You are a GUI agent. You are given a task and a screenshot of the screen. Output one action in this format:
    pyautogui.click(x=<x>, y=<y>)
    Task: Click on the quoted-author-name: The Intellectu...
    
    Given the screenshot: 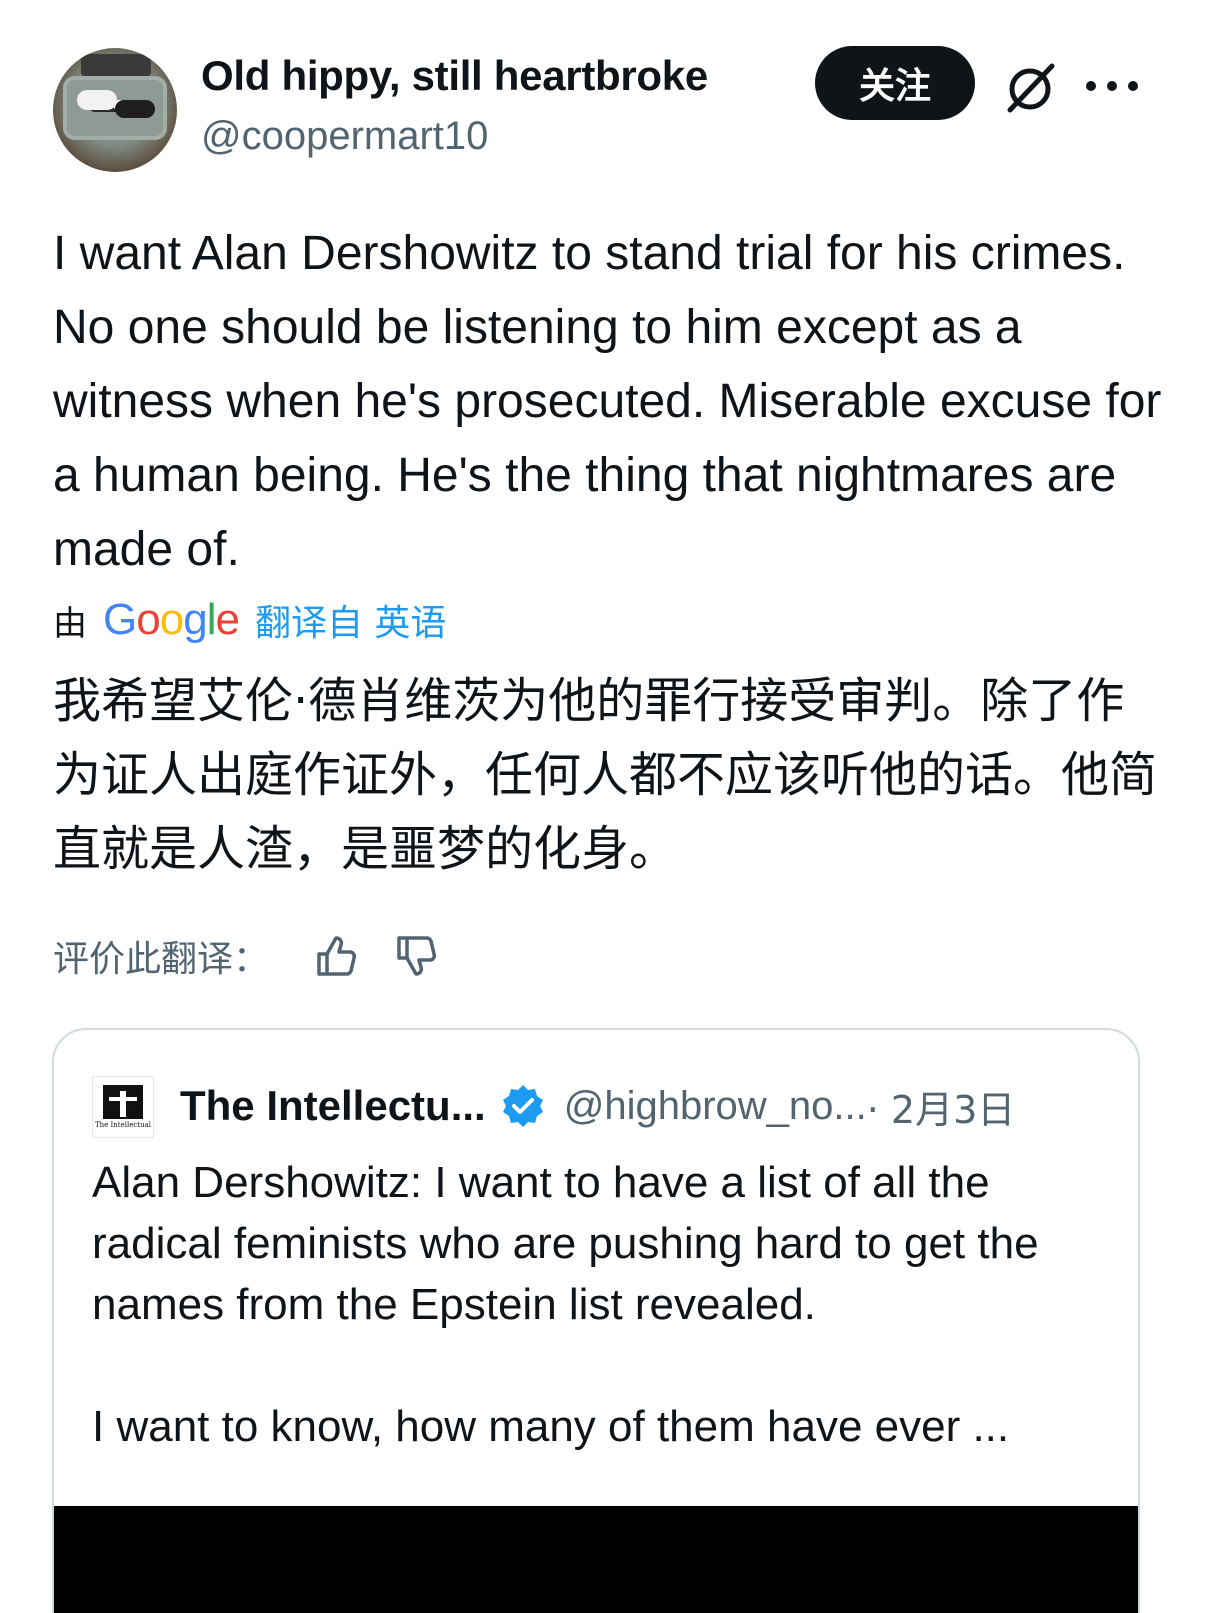 What is the action you would take?
    pyautogui.click(x=333, y=1106)
    